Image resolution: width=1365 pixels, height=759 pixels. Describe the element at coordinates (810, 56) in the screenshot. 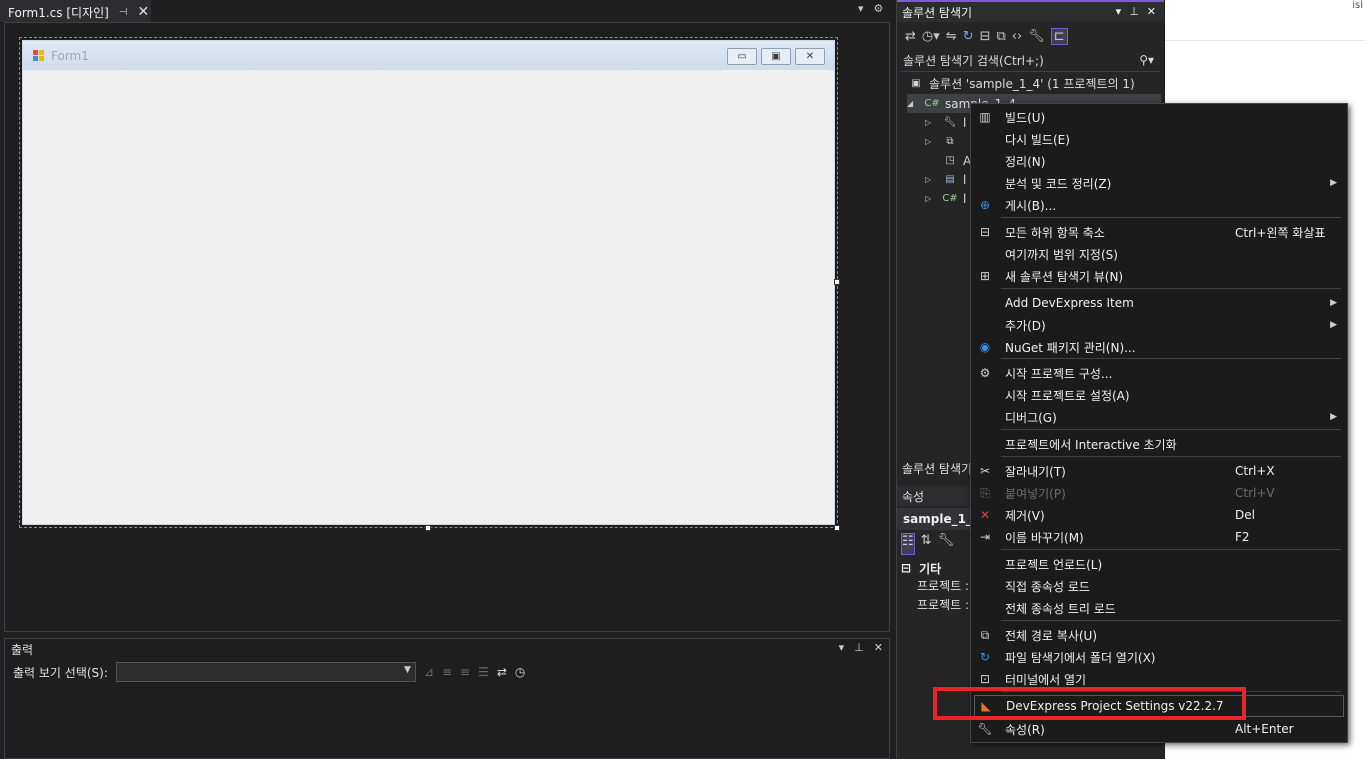

I see `close-button: ✕` at that location.